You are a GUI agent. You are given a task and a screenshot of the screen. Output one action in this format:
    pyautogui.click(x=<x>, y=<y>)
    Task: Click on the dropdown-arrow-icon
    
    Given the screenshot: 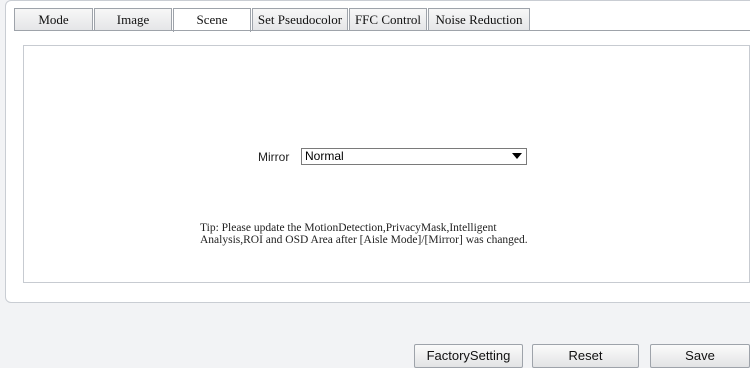 What is the action you would take?
    pyautogui.click(x=517, y=156)
    